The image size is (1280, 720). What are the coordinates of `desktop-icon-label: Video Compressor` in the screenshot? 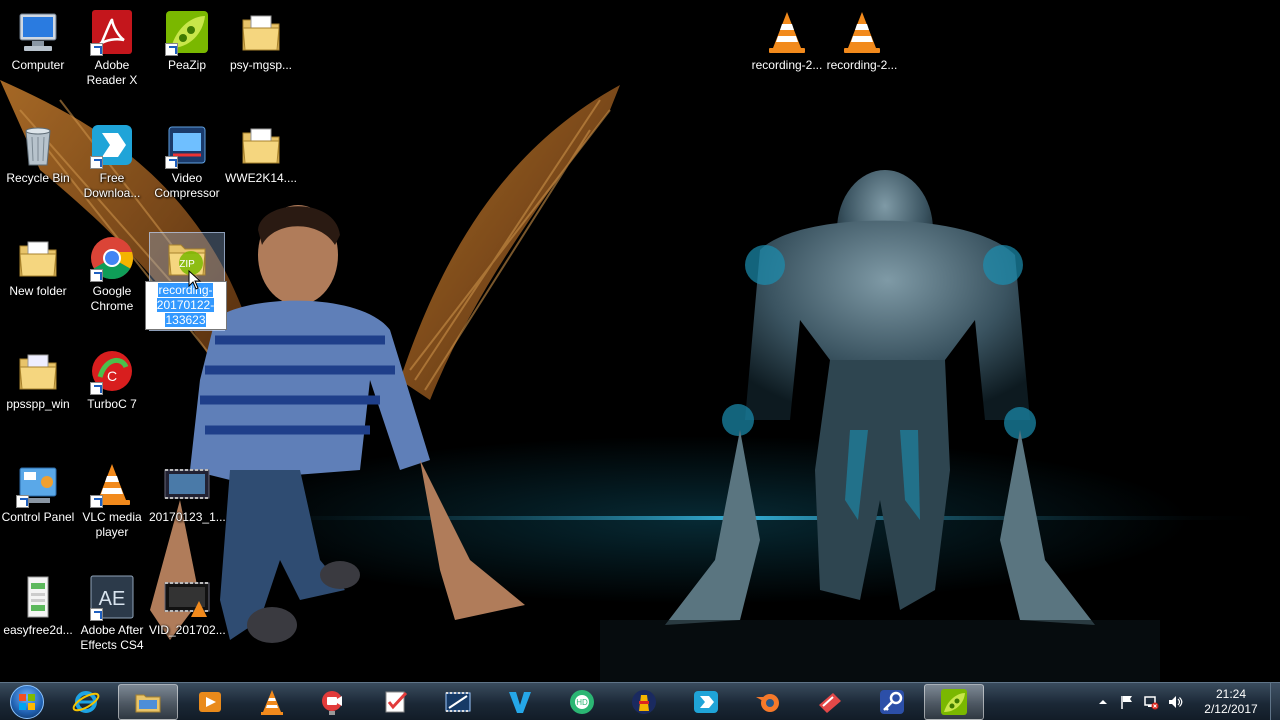 It's located at (187, 185).